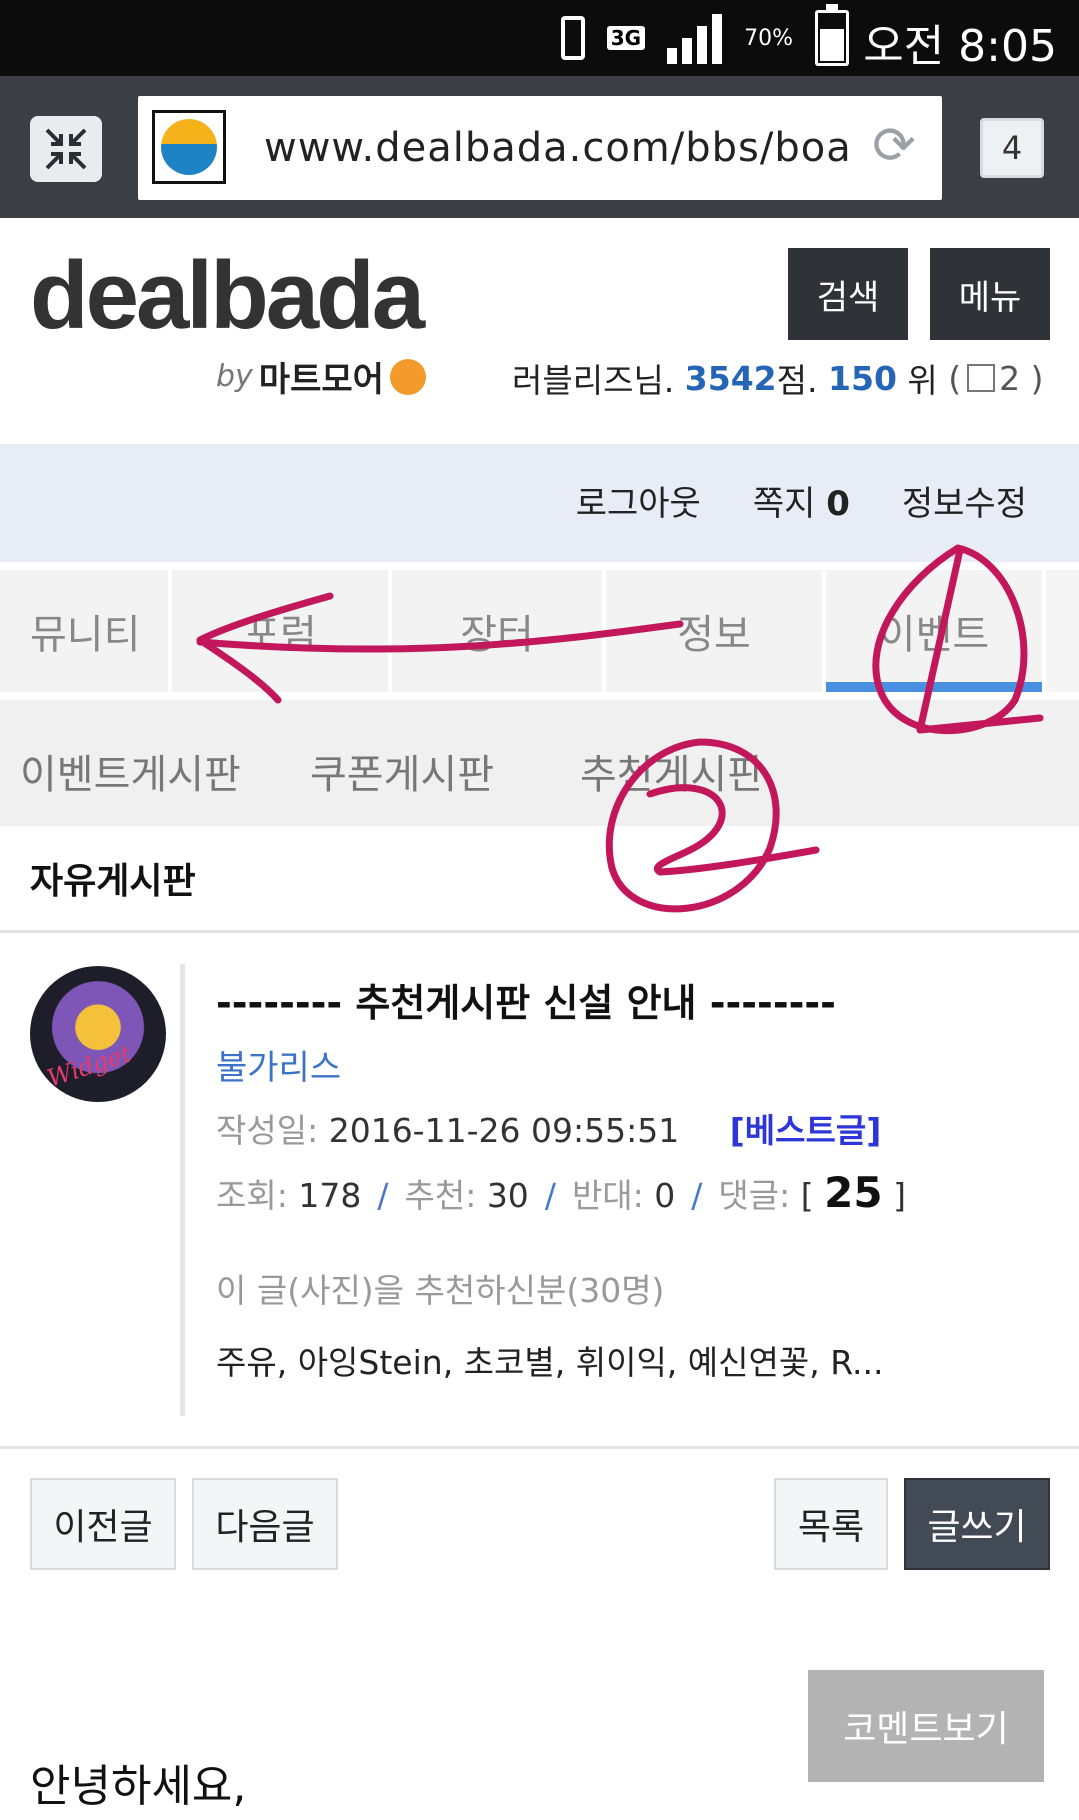  Describe the element at coordinates (899, 1195) in the screenshot. I see `comments-close: ]` at that location.